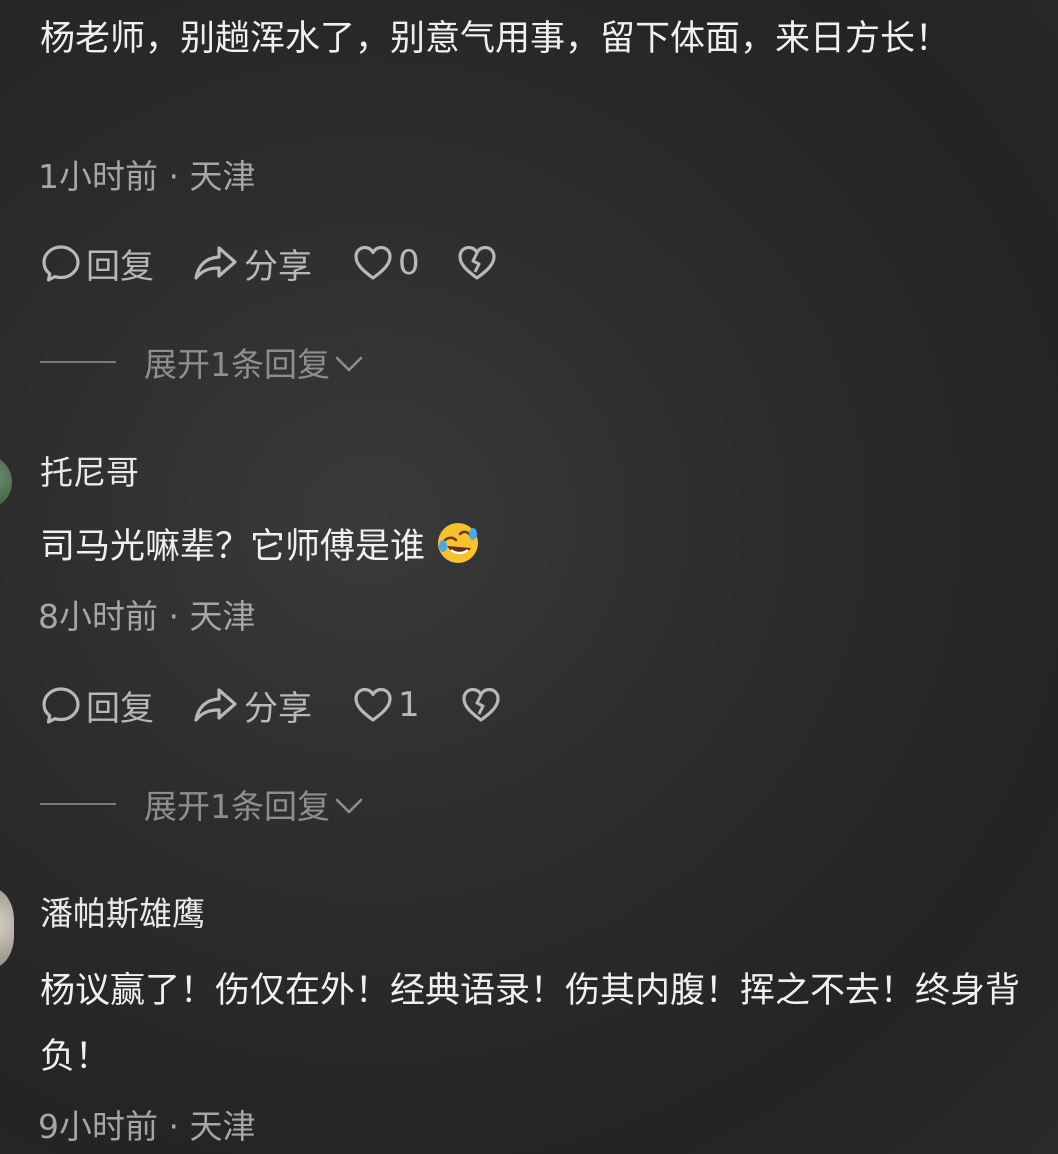 The image size is (1058, 1154). Describe the element at coordinates (530, 547) in the screenshot. I see `comment-text: 司马光嘛辈？它师傅是谁` at that location.